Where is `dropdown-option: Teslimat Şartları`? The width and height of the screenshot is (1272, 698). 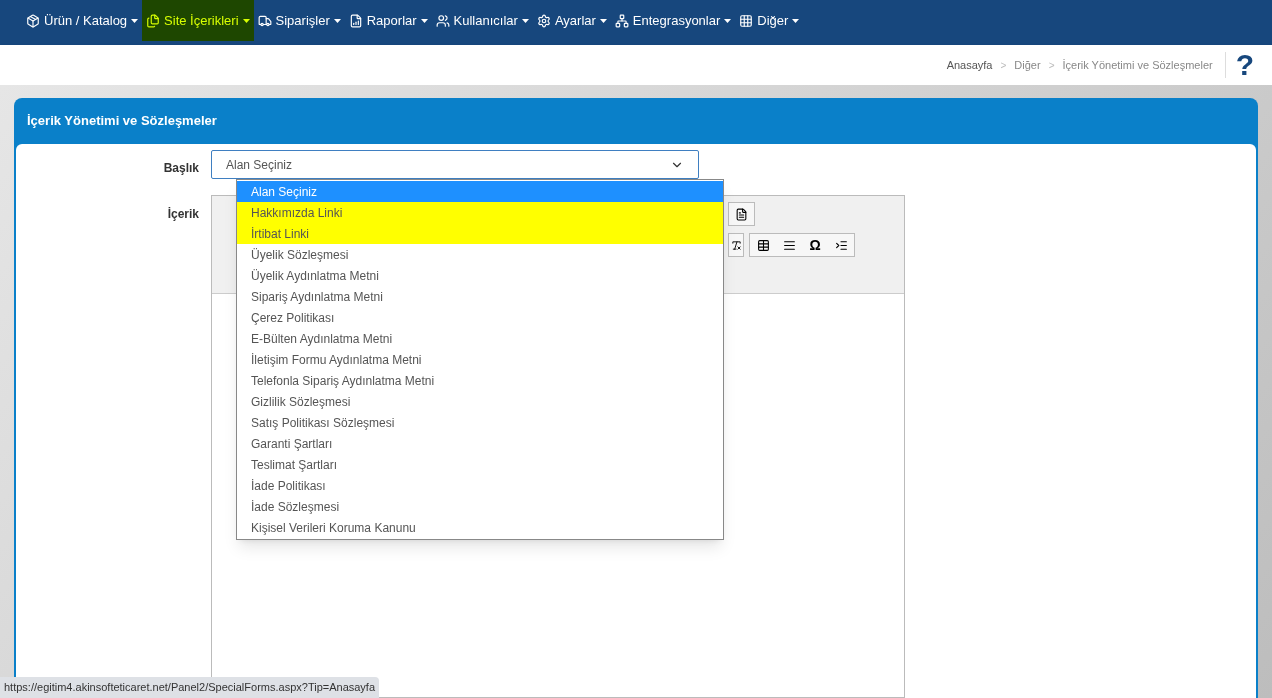
dropdown-option: Teslimat Şartları is located at coordinates (480, 464).